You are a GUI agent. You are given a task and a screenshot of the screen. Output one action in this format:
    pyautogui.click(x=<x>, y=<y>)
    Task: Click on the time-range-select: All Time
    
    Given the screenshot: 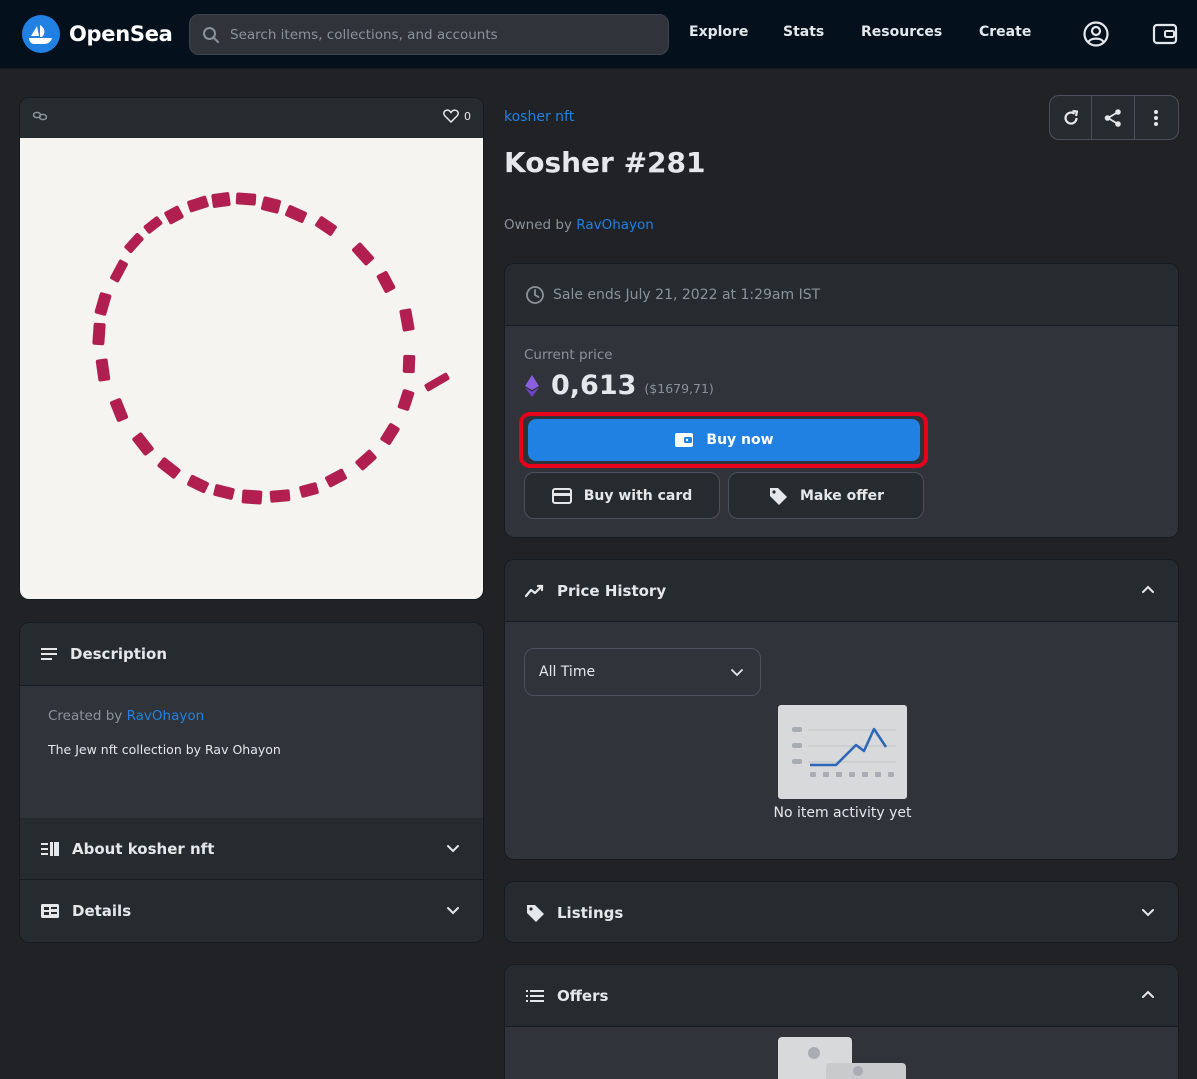 What is the action you would take?
    pyautogui.click(x=642, y=672)
    